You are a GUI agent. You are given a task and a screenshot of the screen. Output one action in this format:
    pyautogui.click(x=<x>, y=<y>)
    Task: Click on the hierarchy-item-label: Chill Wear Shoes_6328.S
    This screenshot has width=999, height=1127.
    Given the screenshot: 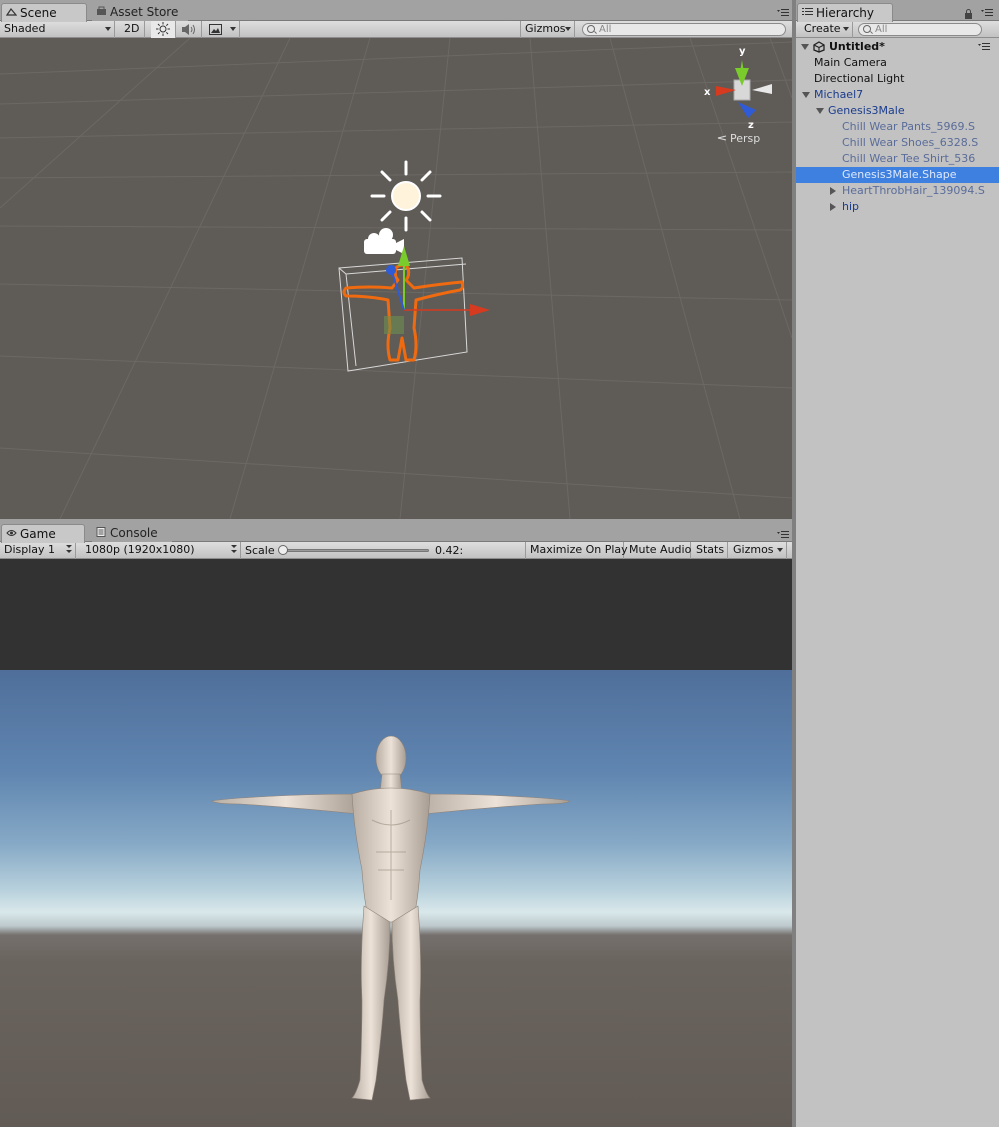 What is the action you would take?
    pyautogui.click(x=910, y=142)
    